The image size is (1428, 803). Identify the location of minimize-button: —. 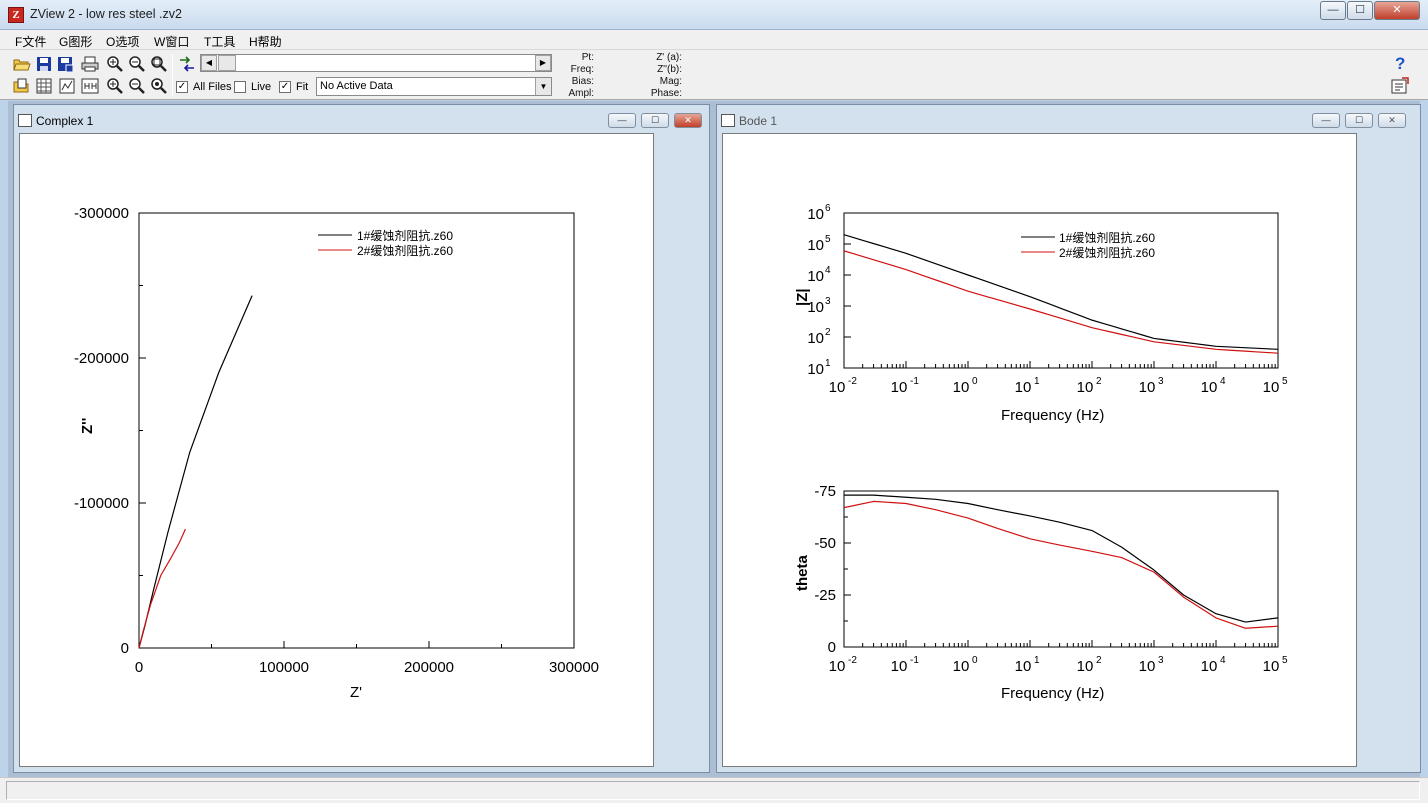
(1333, 10).